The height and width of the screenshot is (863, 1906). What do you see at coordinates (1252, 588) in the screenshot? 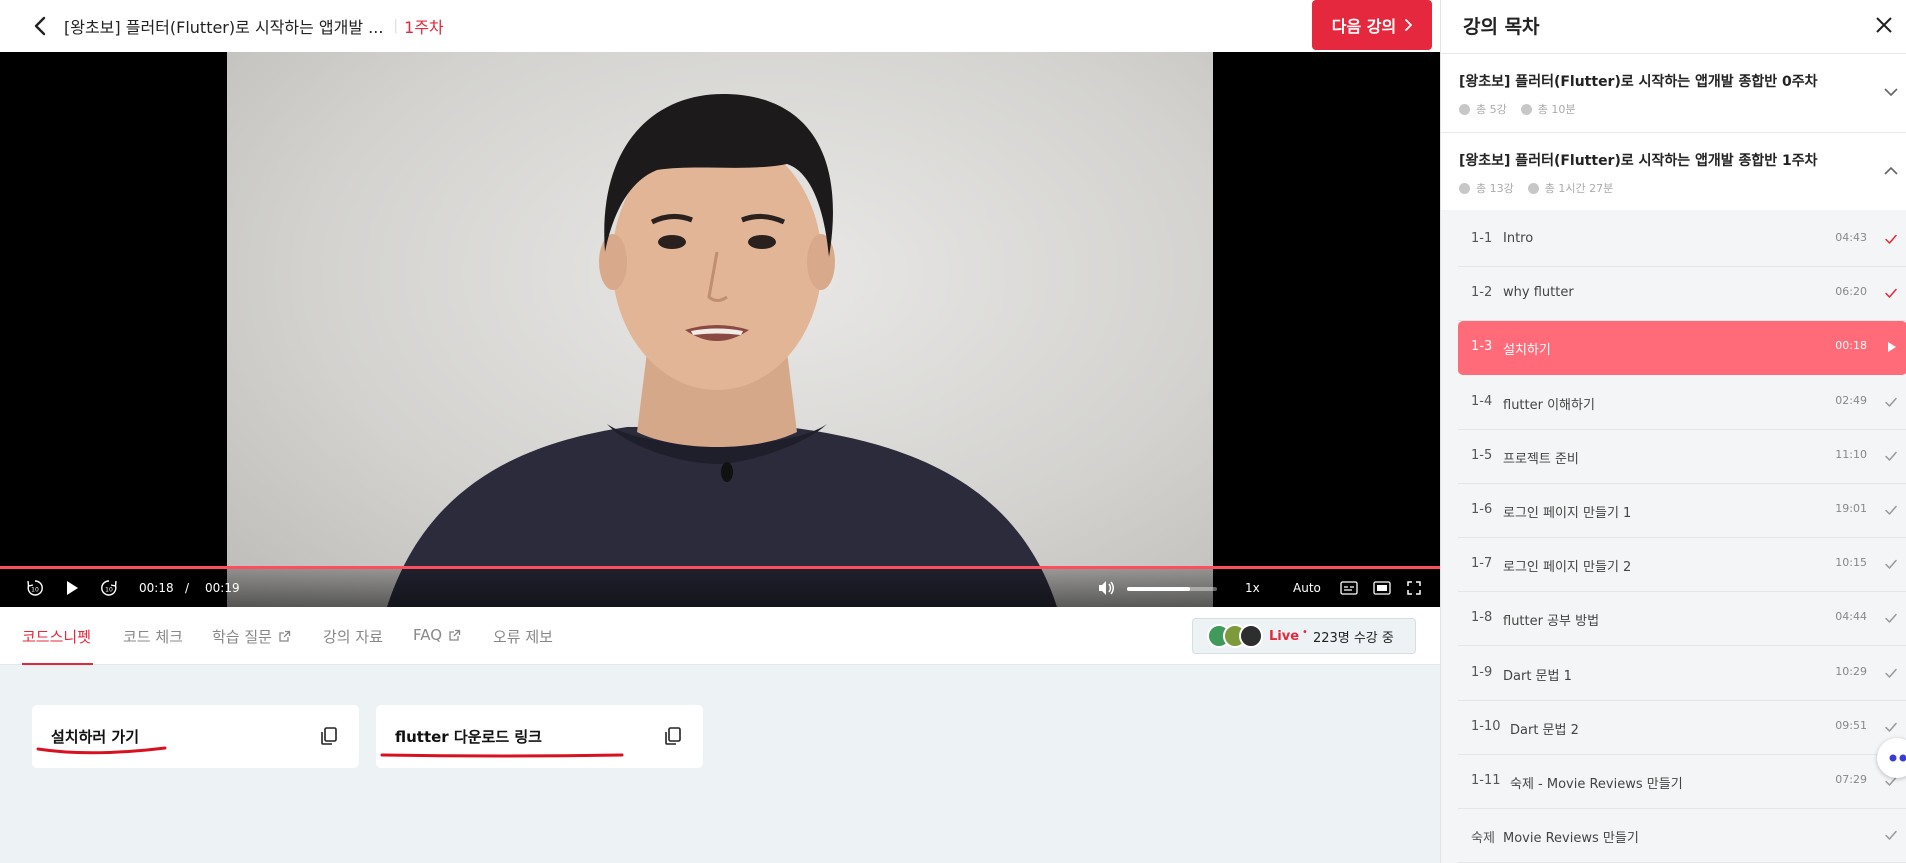
I see `playback-speed-button: 1x` at bounding box center [1252, 588].